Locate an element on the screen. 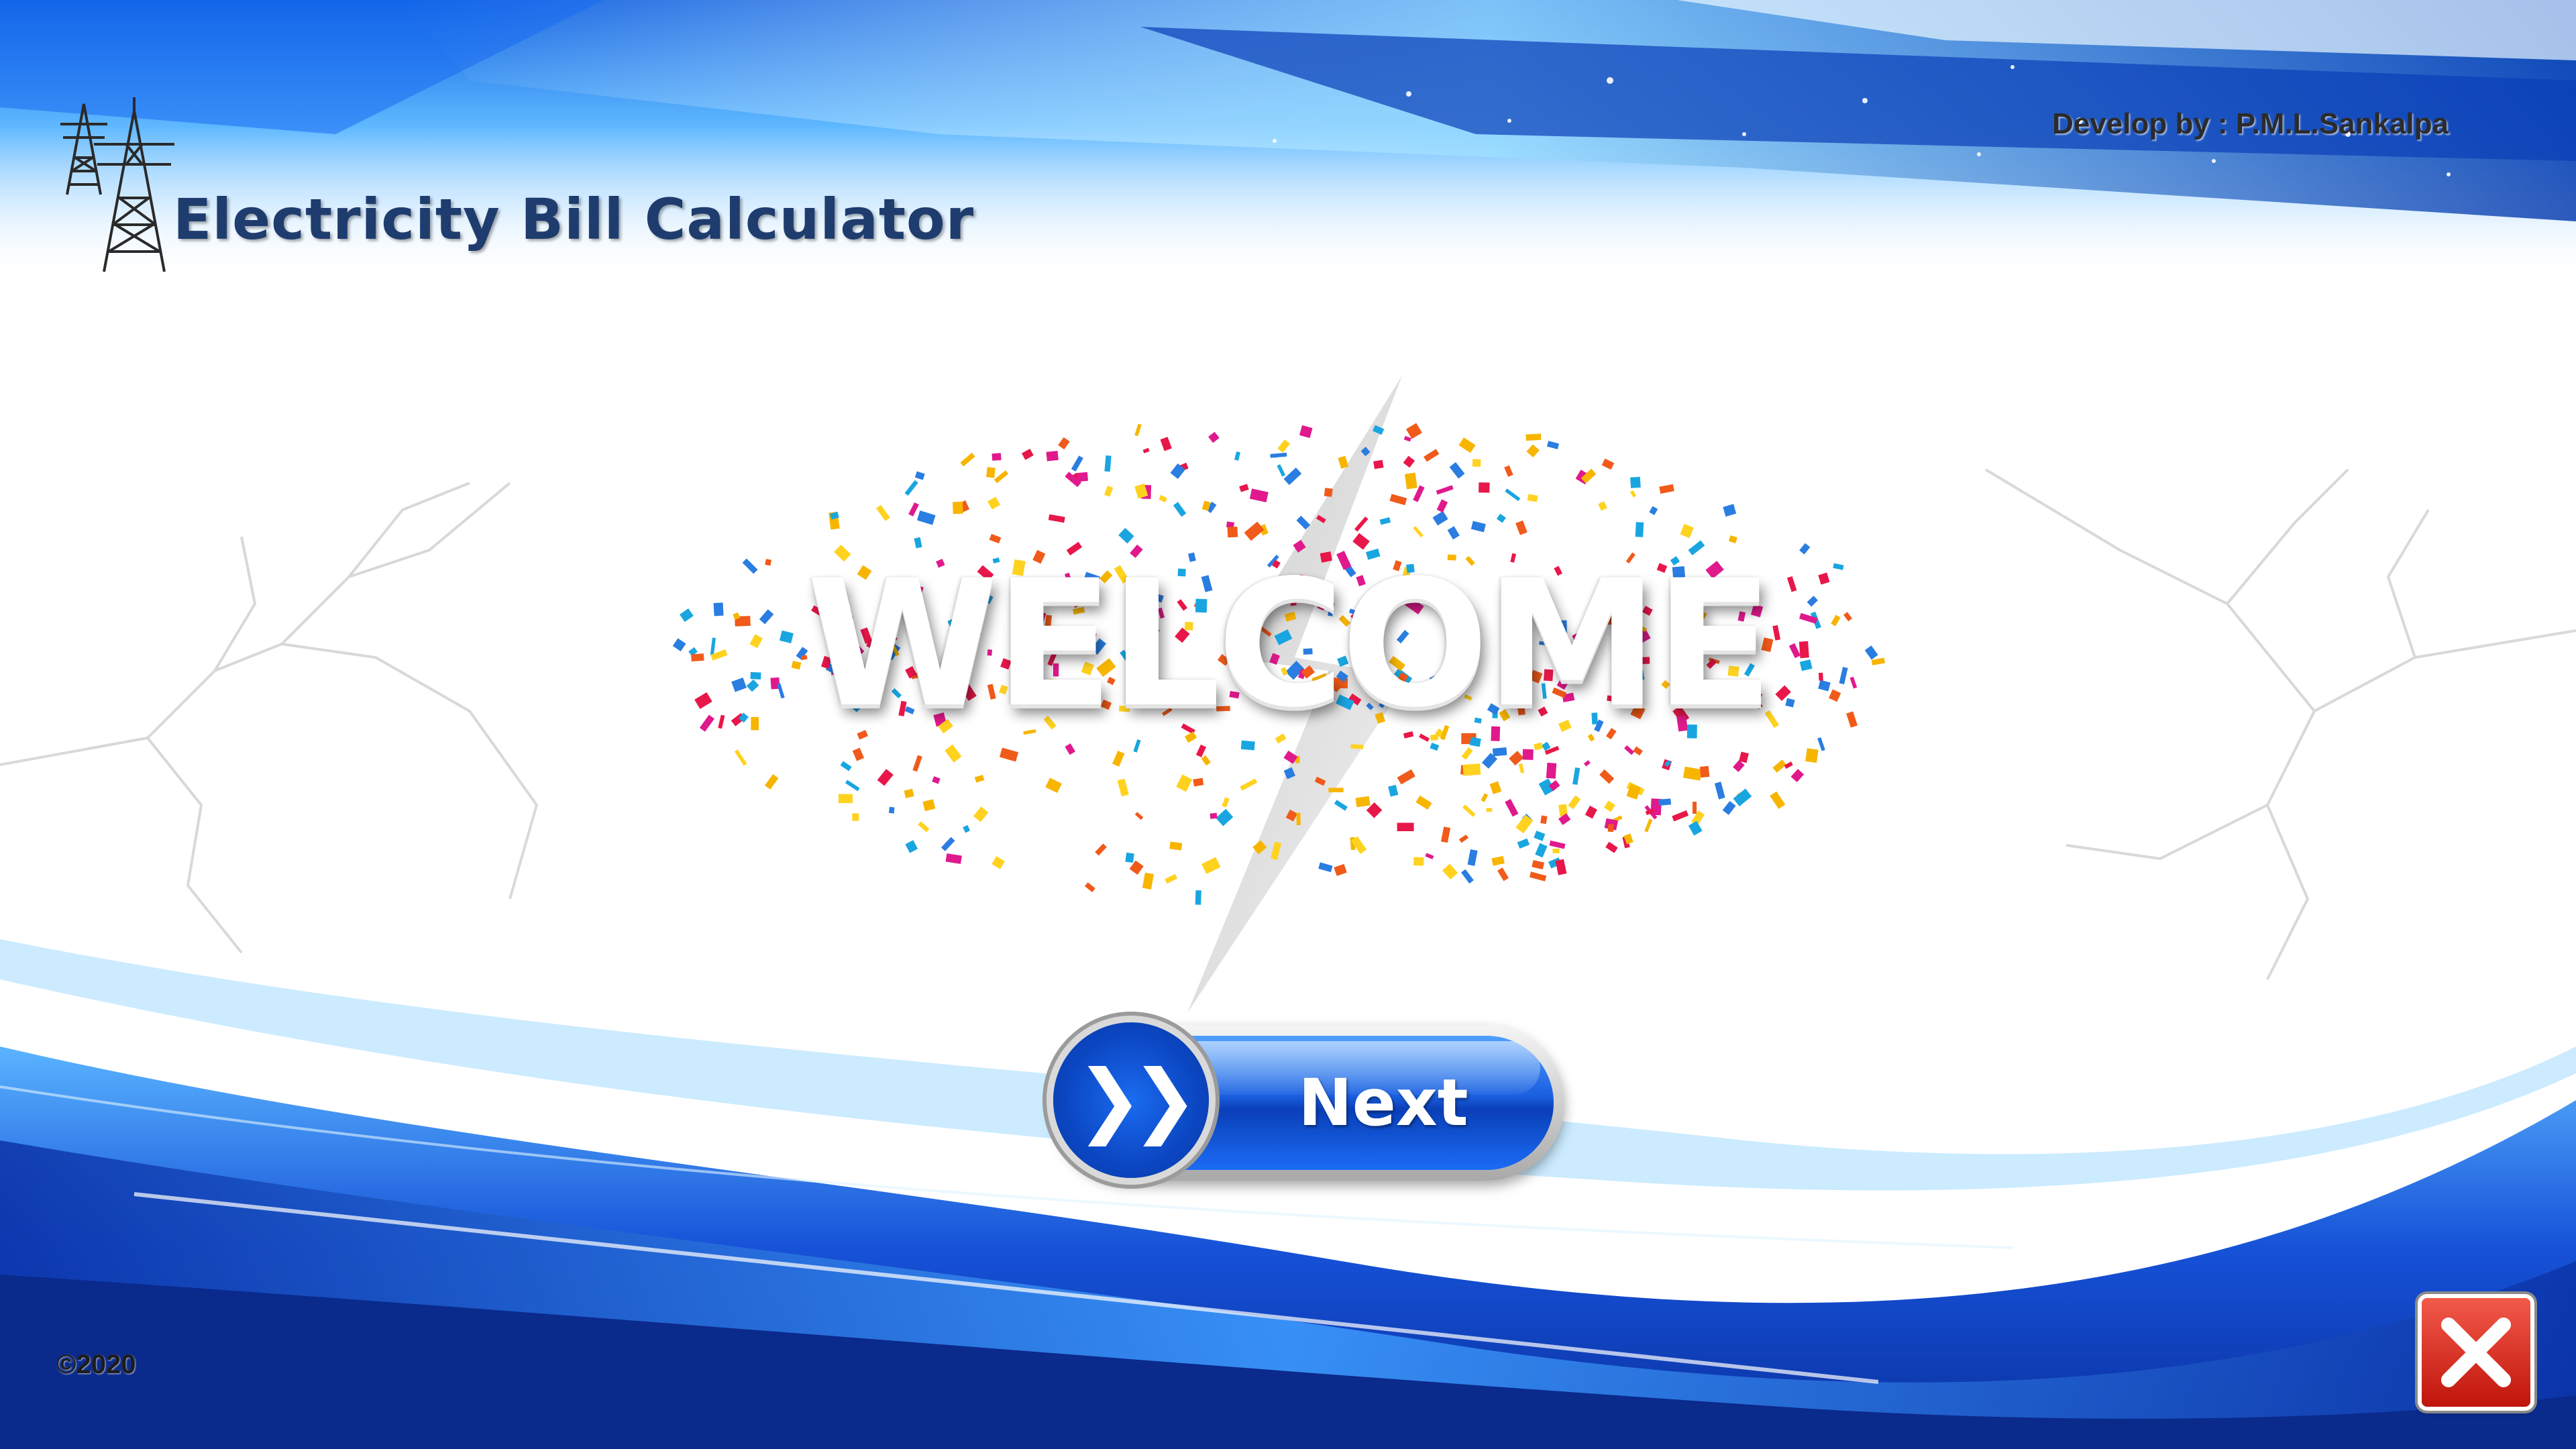 Image resolution: width=2576 pixels, height=1449 pixels. app-title: Electricity Bill Calculator is located at coordinates (574, 219).